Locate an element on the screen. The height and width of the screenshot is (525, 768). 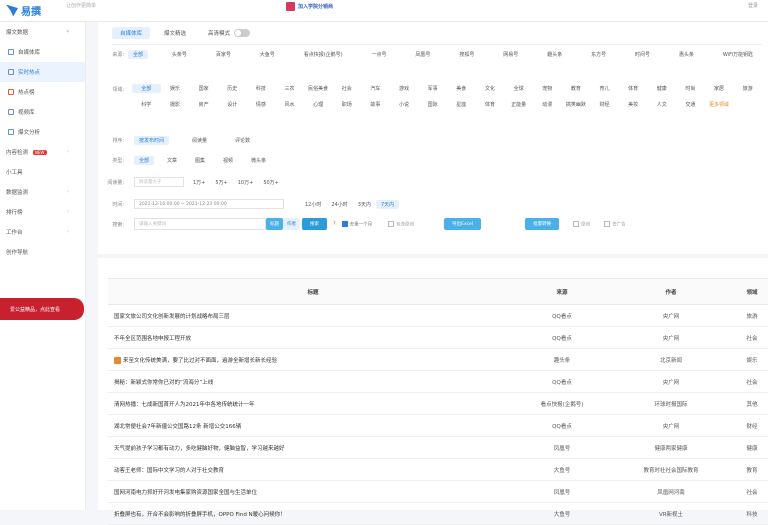
time-7d: 7天内 is located at coordinates (387, 204).